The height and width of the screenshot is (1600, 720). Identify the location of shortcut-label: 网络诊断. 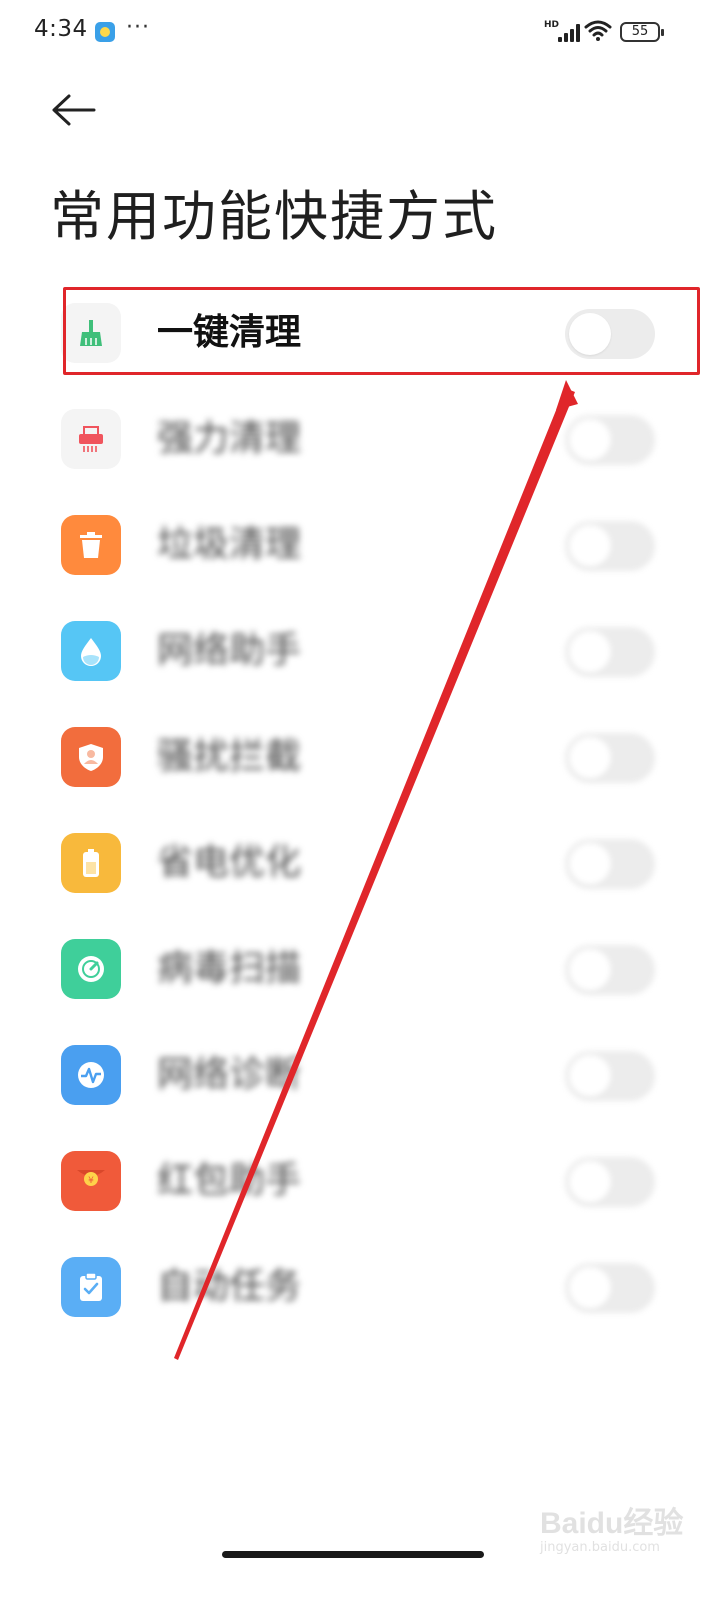
(229, 1074).